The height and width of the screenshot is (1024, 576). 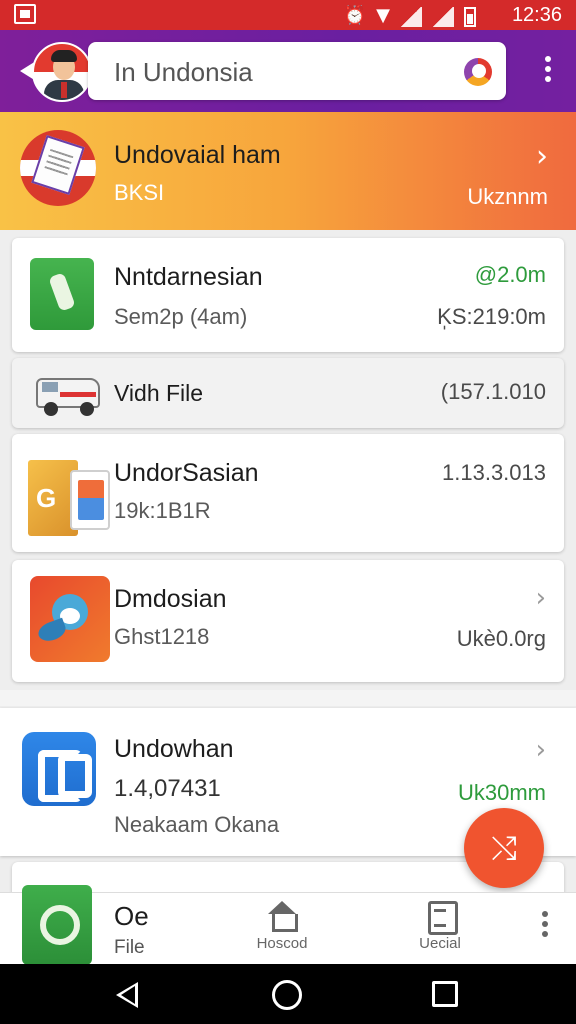 What do you see at coordinates (282, 943) in the screenshot?
I see `tab-label: Hoscod` at bounding box center [282, 943].